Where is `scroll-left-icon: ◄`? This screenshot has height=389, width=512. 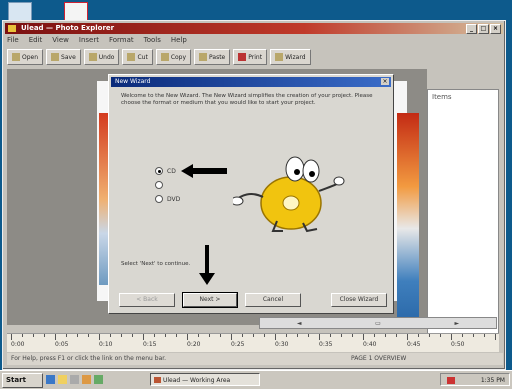 scroll-left-icon: ◄ is located at coordinates (299, 323).